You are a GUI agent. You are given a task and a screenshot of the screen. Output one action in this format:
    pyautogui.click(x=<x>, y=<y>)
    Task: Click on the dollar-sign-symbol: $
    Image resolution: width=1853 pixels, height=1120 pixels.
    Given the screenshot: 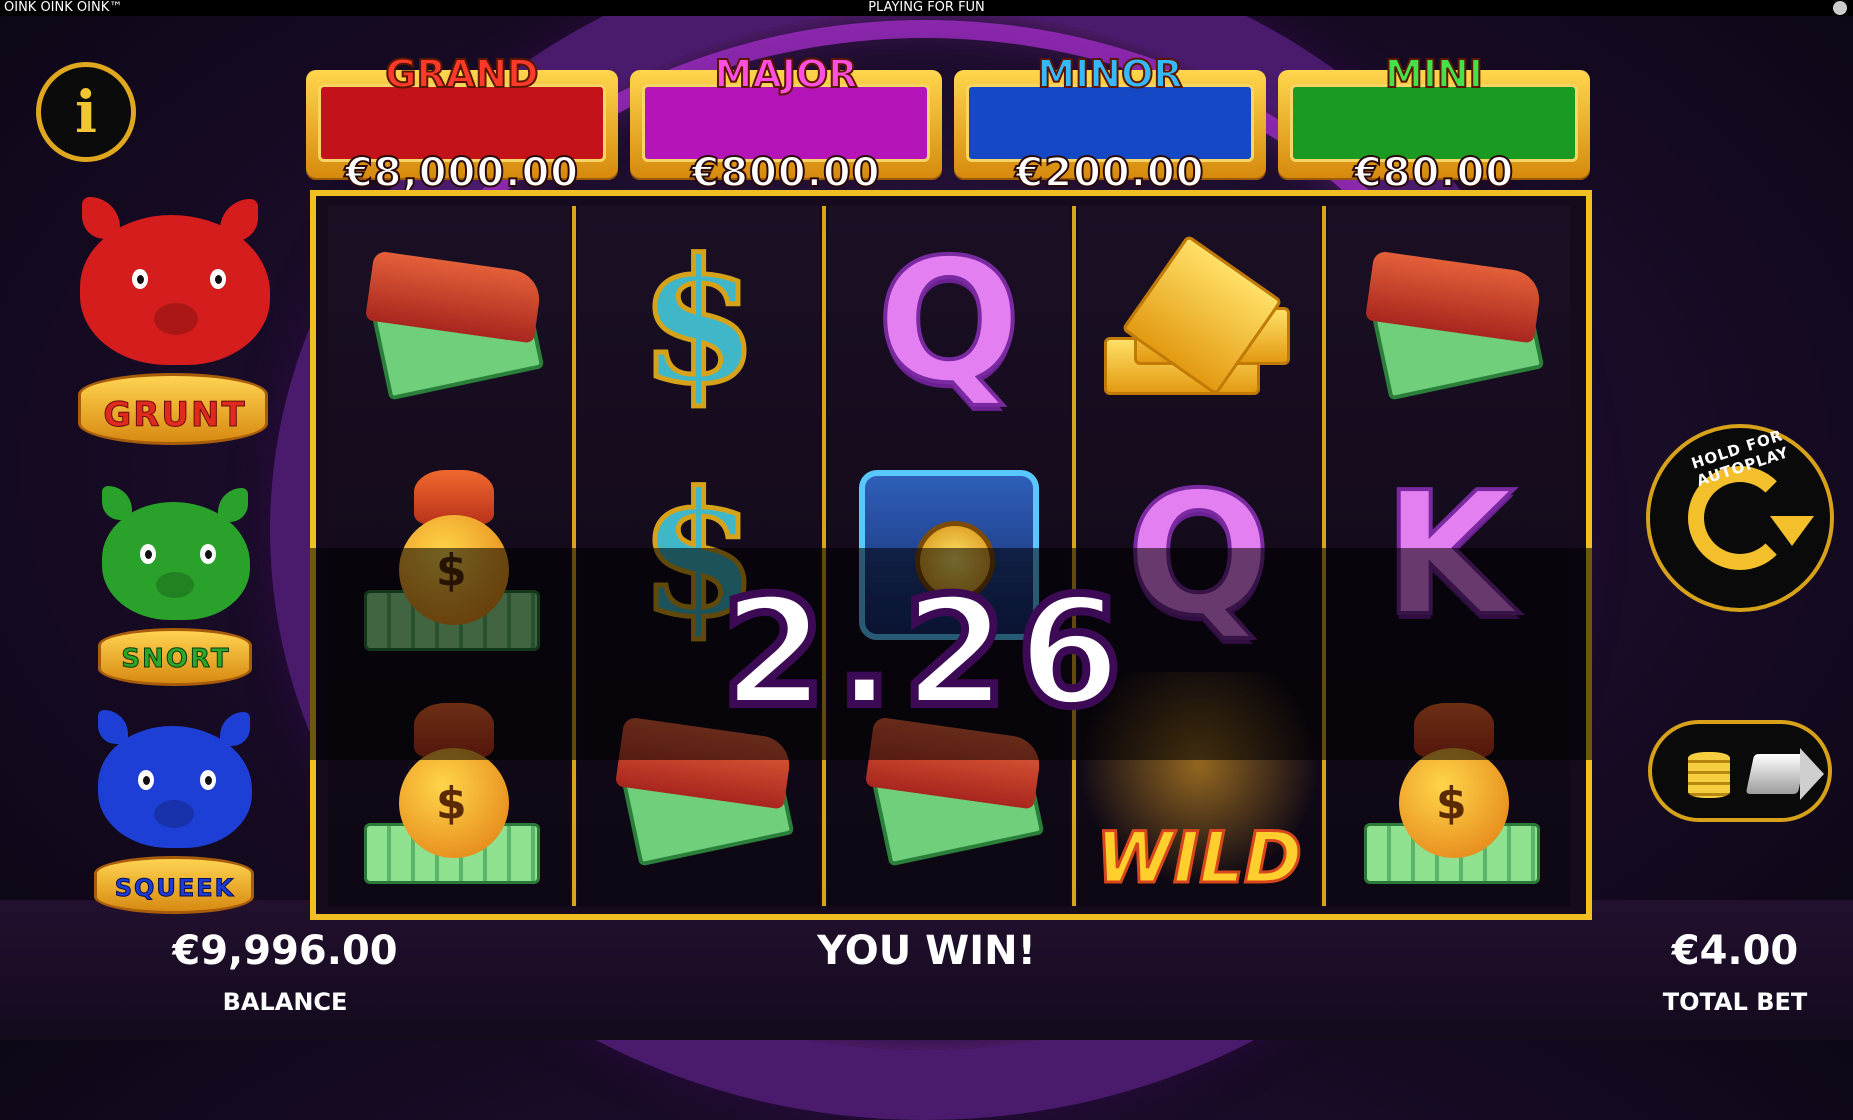 What is the action you would take?
    pyautogui.click(x=698, y=322)
    